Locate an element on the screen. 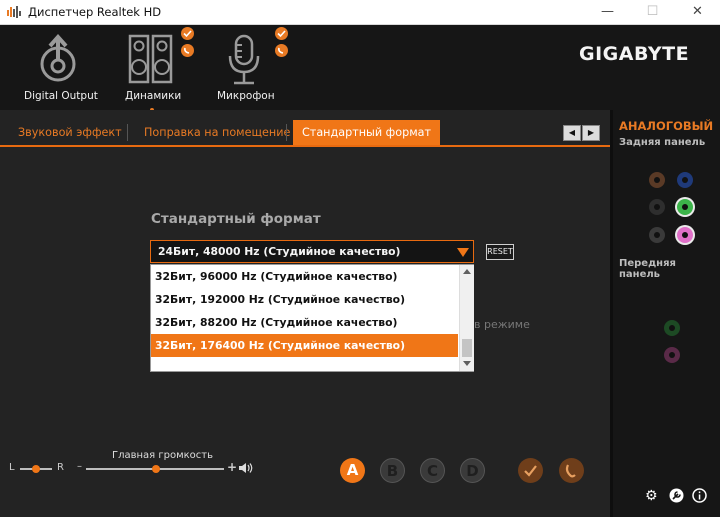 This screenshot has width=720, height=517. minimize-button: — is located at coordinates (607, 12).